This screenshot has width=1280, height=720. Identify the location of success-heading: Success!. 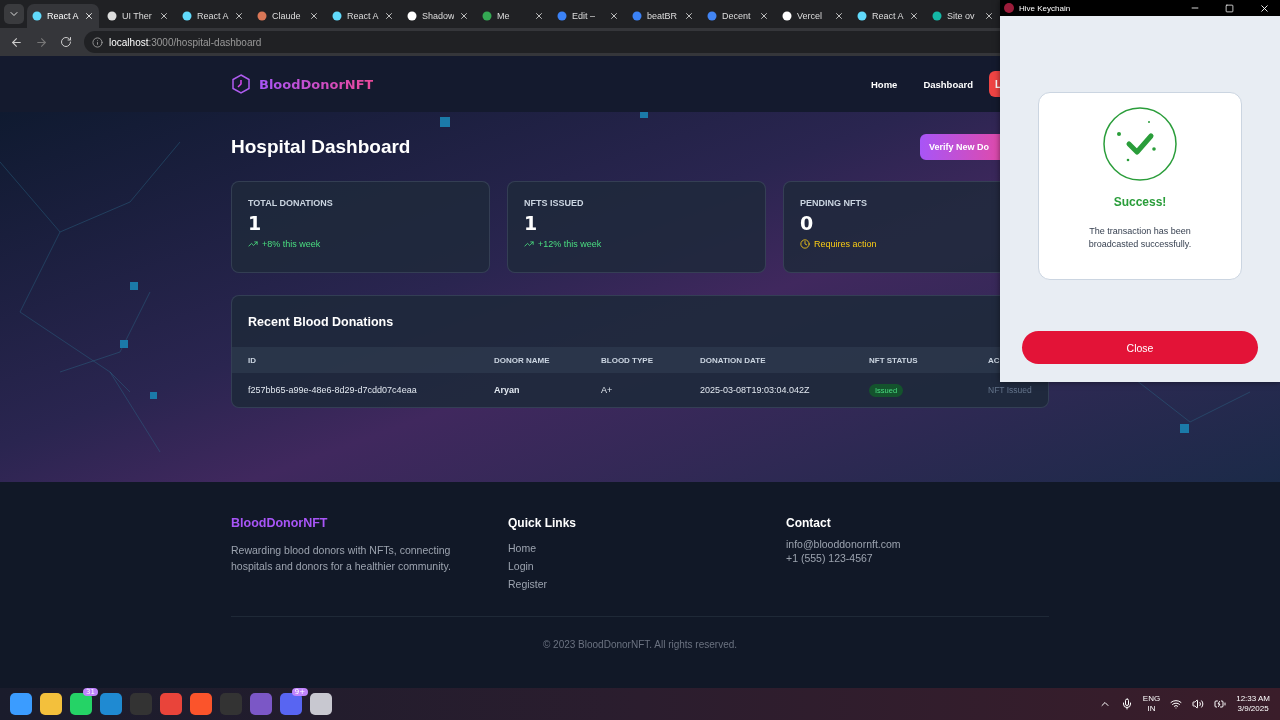
(1140, 202).